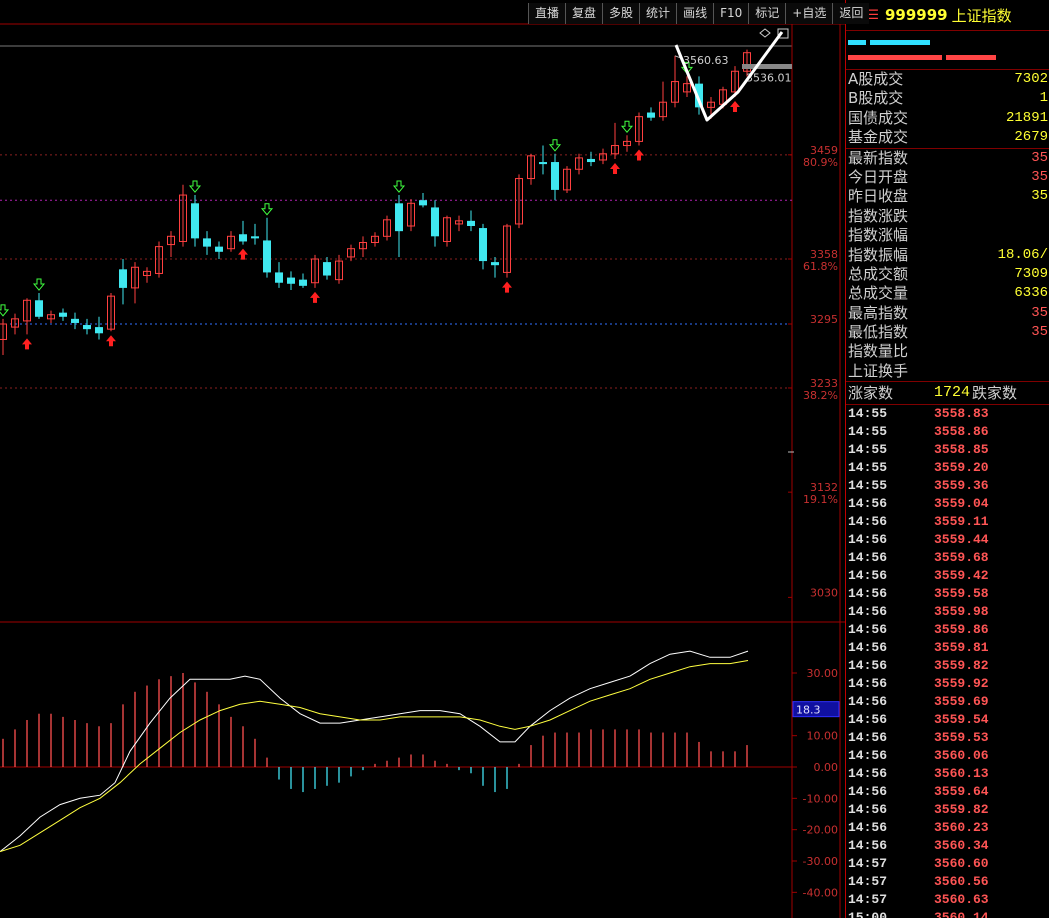 This screenshot has width=1049, height=918. What do you see at coordinates (809, 13) in the screenshot?
I see `toolbar-button-7: +自选` at bounding box center [809, 13].